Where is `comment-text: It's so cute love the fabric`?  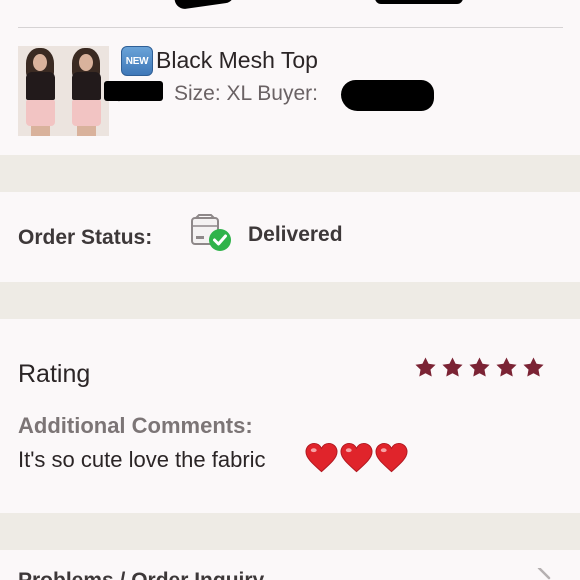 comment-text: It's so cute love the fabric is located at coordinates (142, 459).